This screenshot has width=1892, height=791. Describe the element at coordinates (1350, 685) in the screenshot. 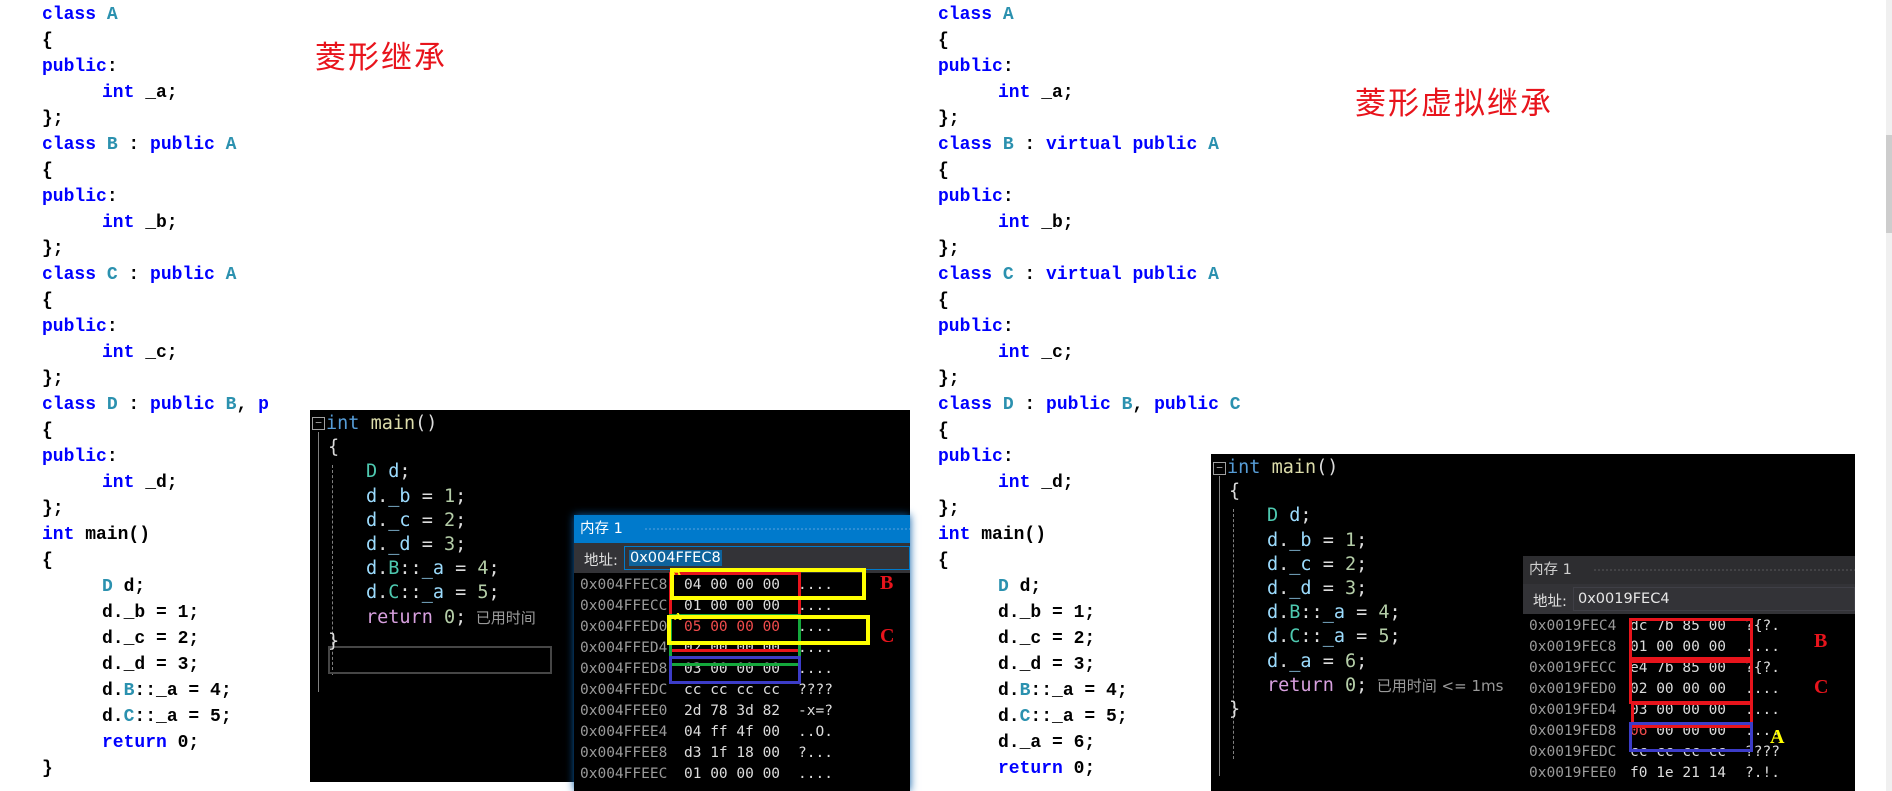

I see `code-token: 0` at that location.